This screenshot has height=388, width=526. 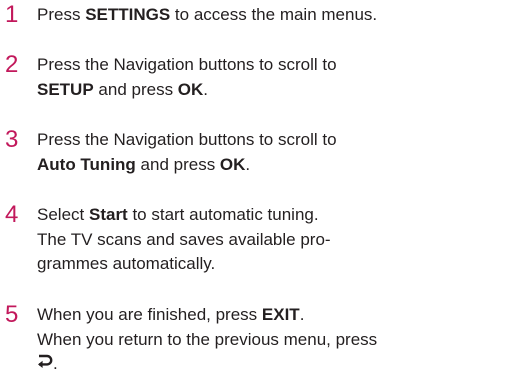 I want to click on step-number: 5, so click(x=12, y=314).